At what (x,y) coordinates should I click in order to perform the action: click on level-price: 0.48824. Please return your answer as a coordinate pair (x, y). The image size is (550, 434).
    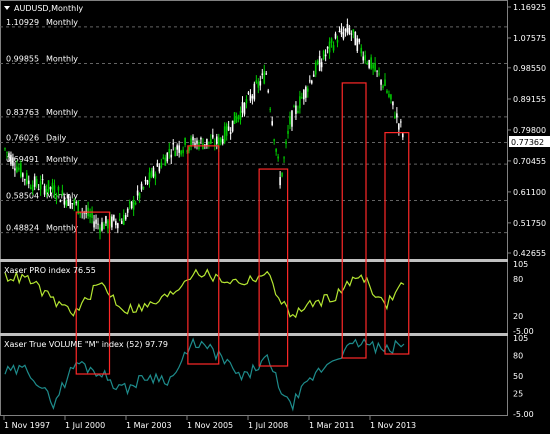
    Looking at the image, I should click on (22, 228).